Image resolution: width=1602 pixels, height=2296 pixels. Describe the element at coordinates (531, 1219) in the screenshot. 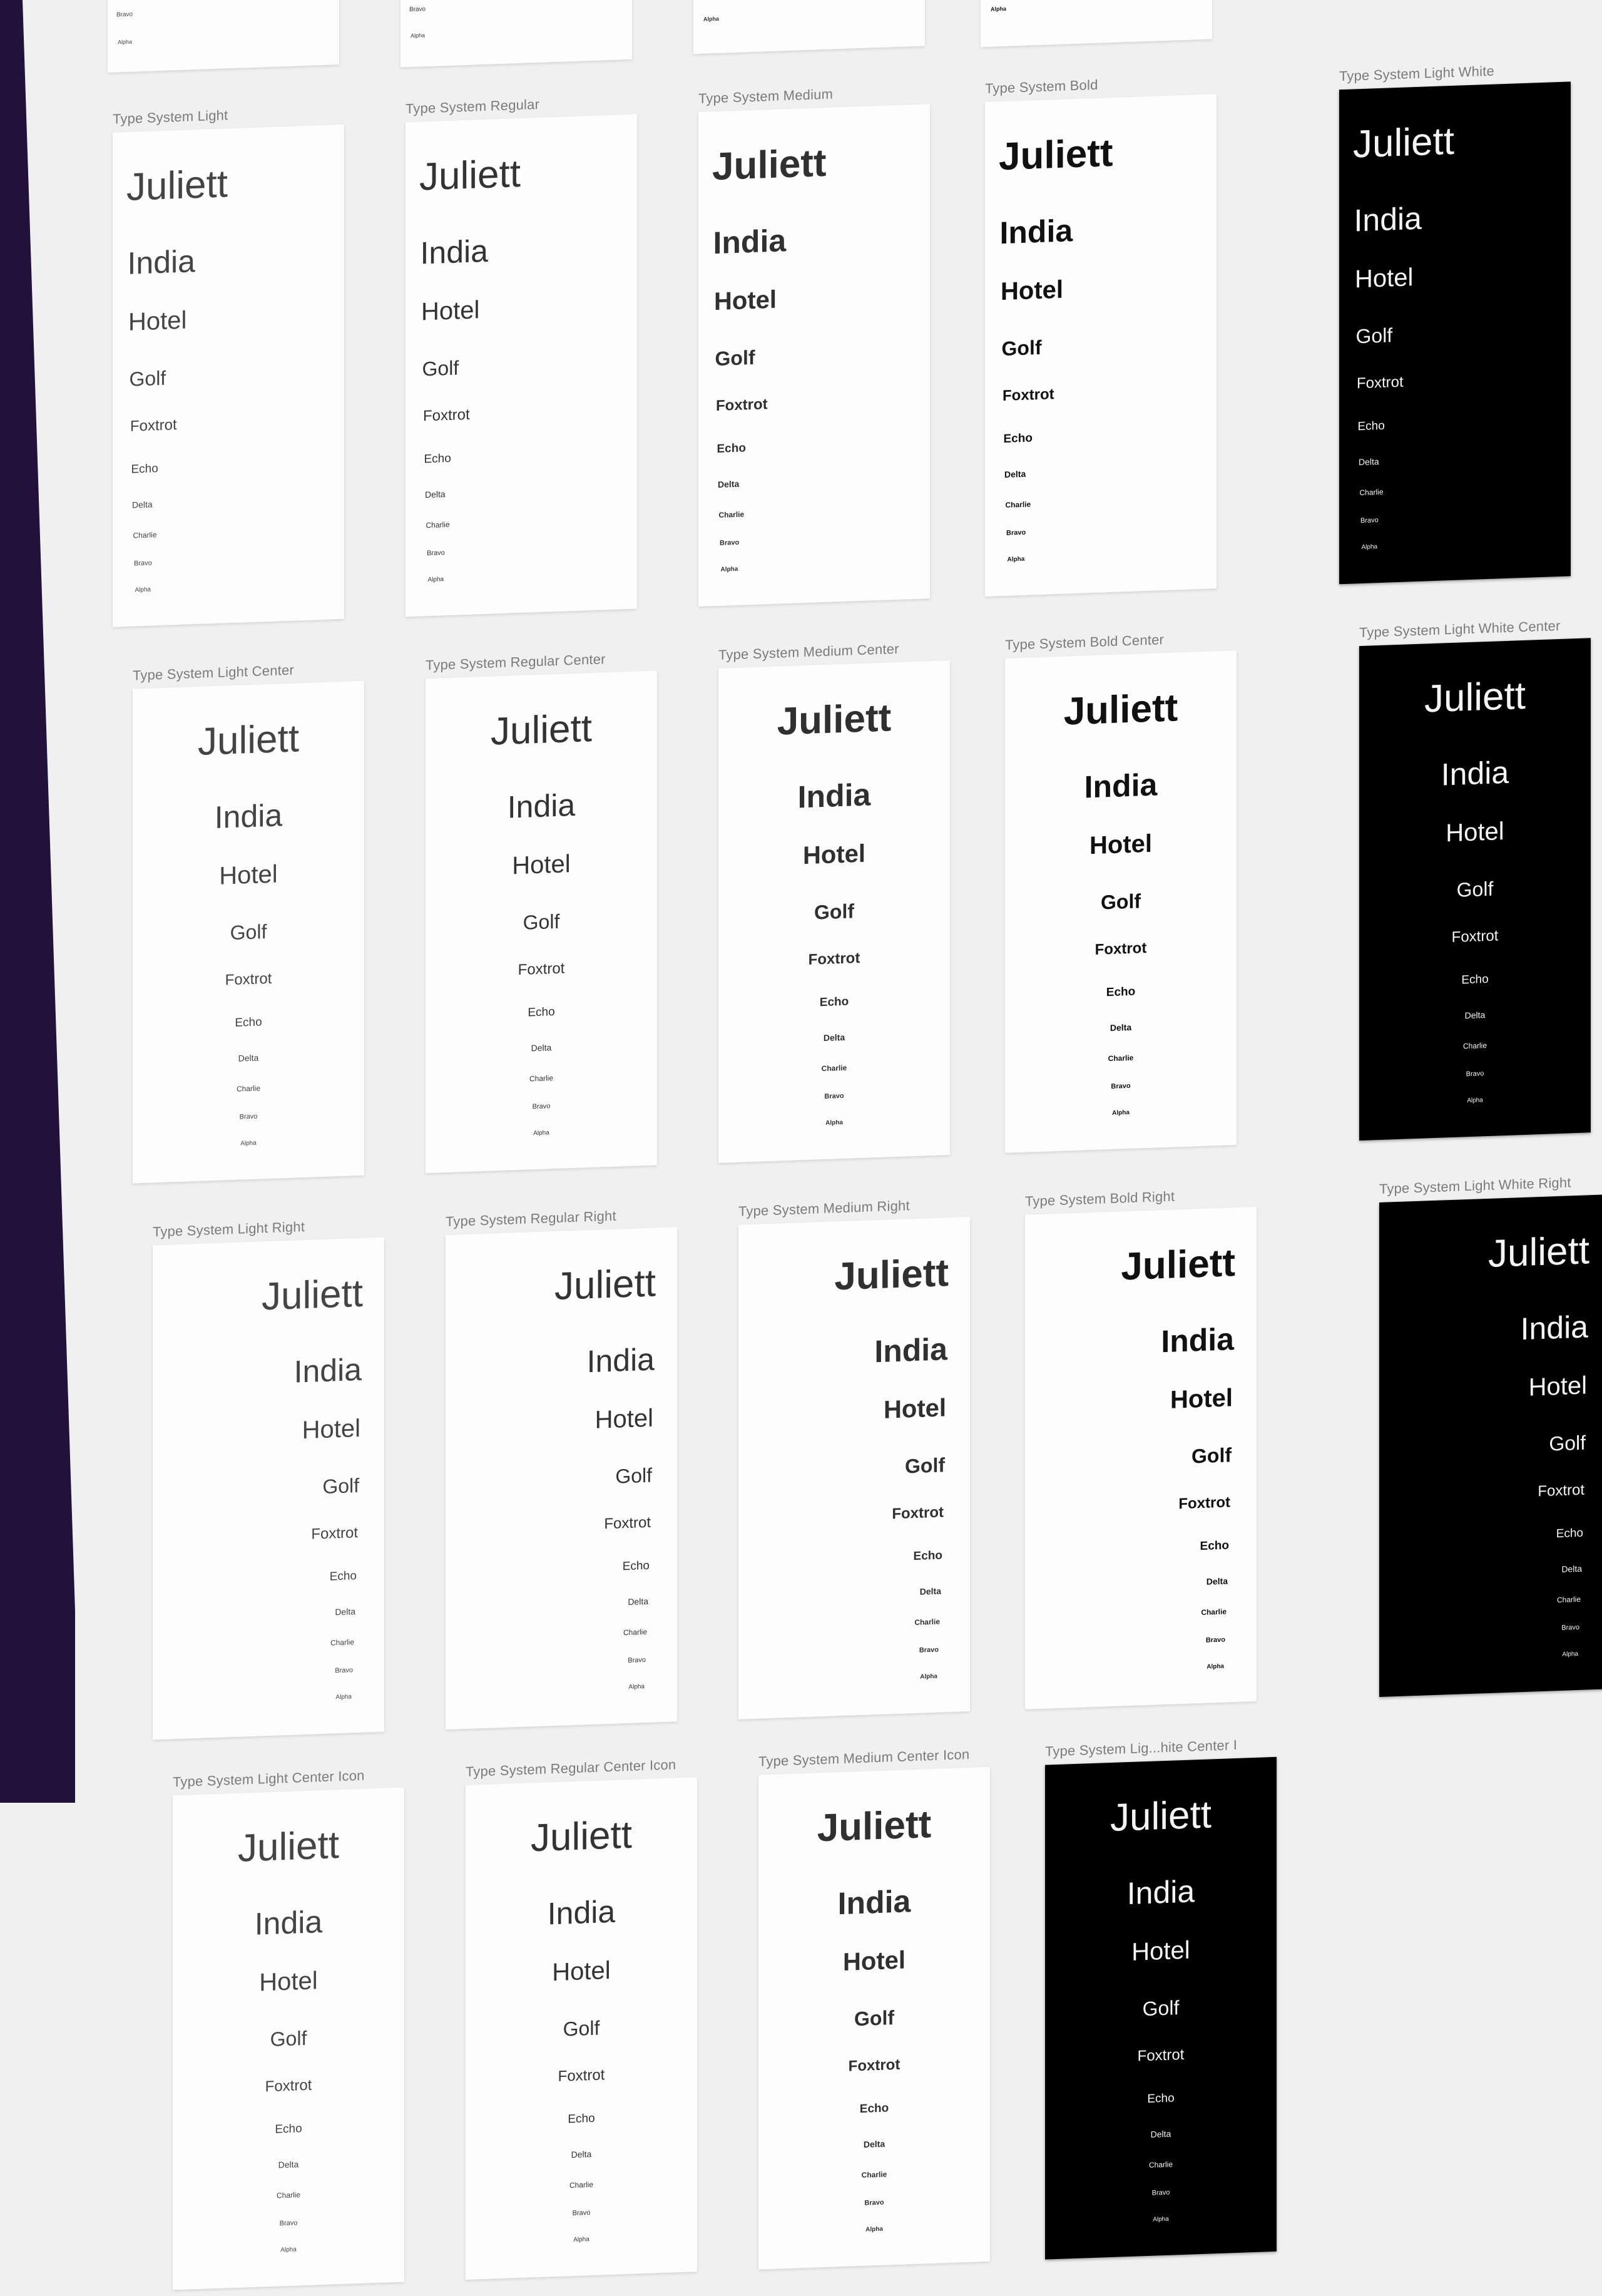

I see `frame-label: Type System Regular Right` at that location.